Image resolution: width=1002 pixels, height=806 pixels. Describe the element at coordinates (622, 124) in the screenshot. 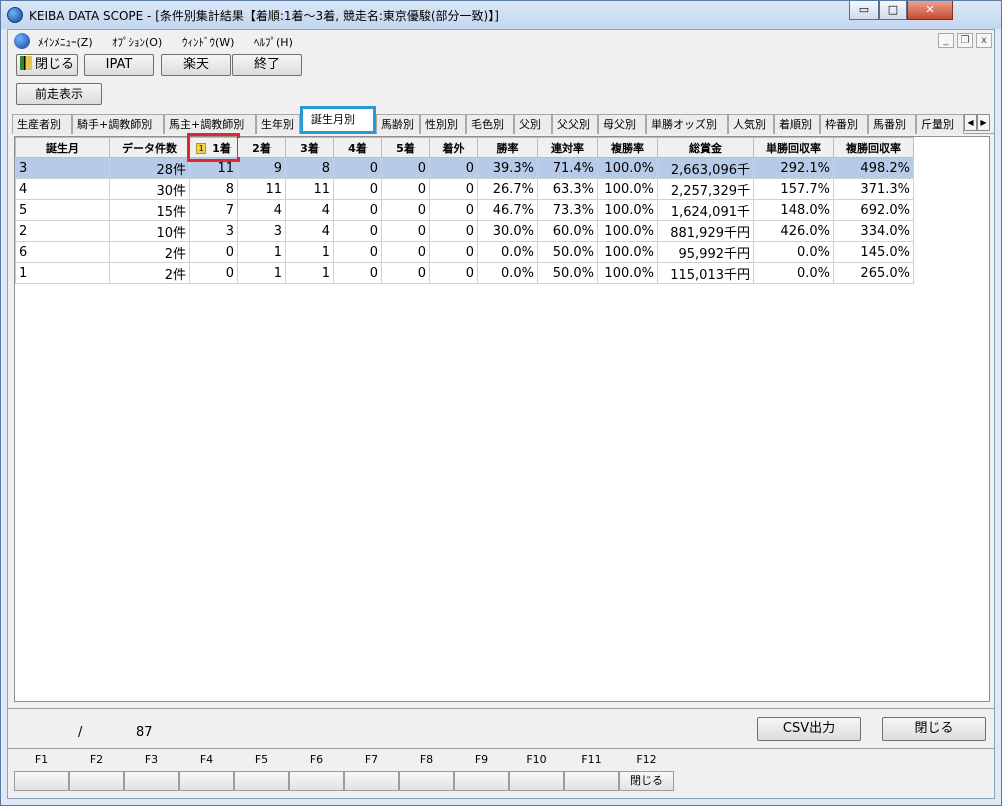

I see `tab-dam-sire: 母父別` at that location.